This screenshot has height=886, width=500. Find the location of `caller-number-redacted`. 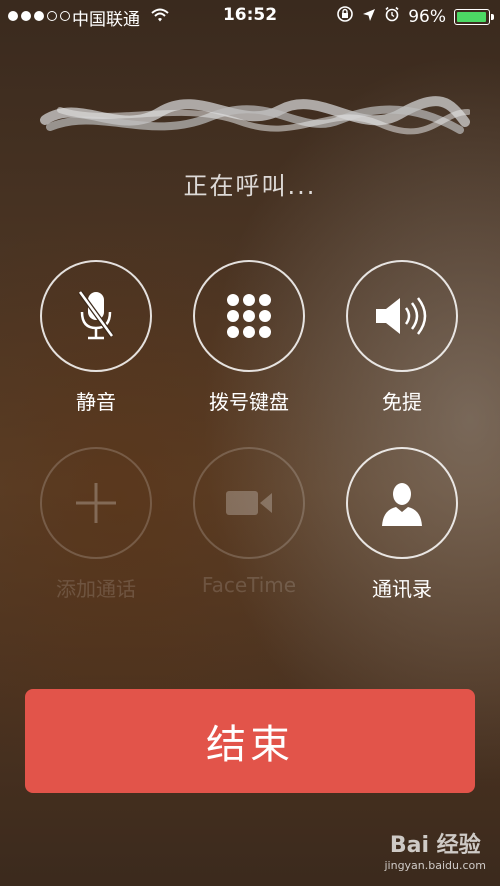

caller-number-redacted is located at coordinates (255, 115).